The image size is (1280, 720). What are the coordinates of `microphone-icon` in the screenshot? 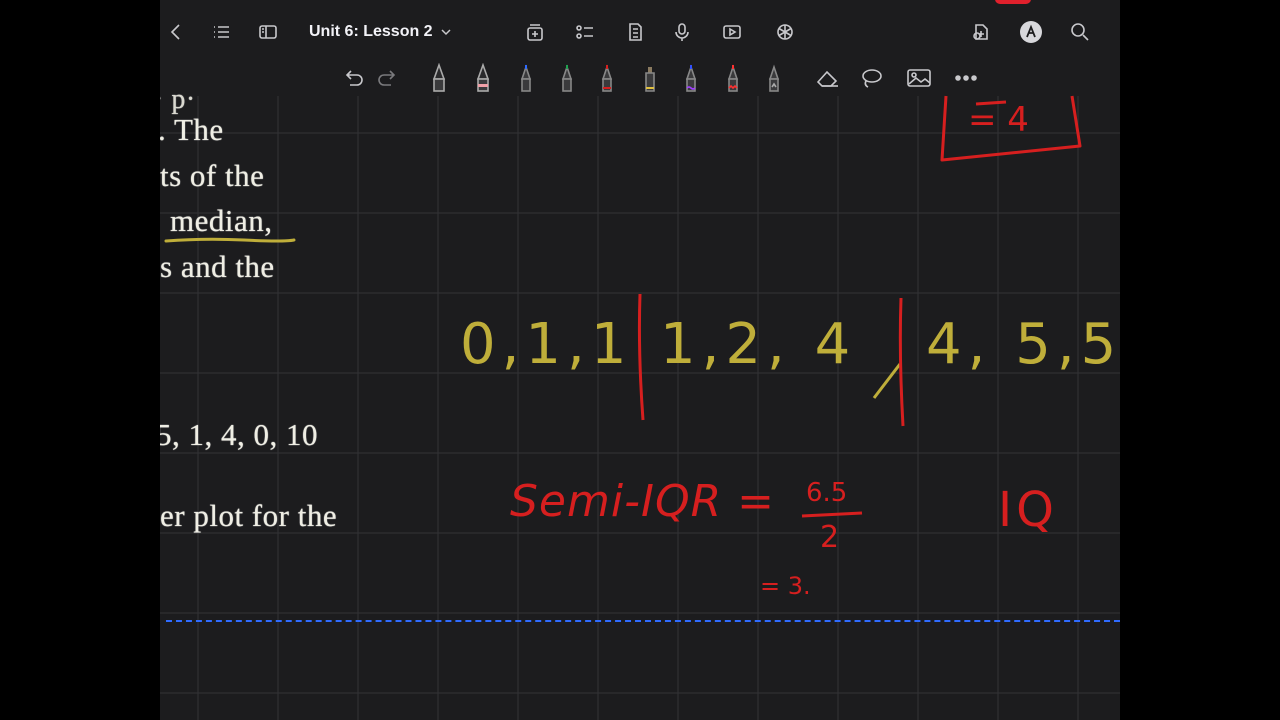 It's located at (682, 32).